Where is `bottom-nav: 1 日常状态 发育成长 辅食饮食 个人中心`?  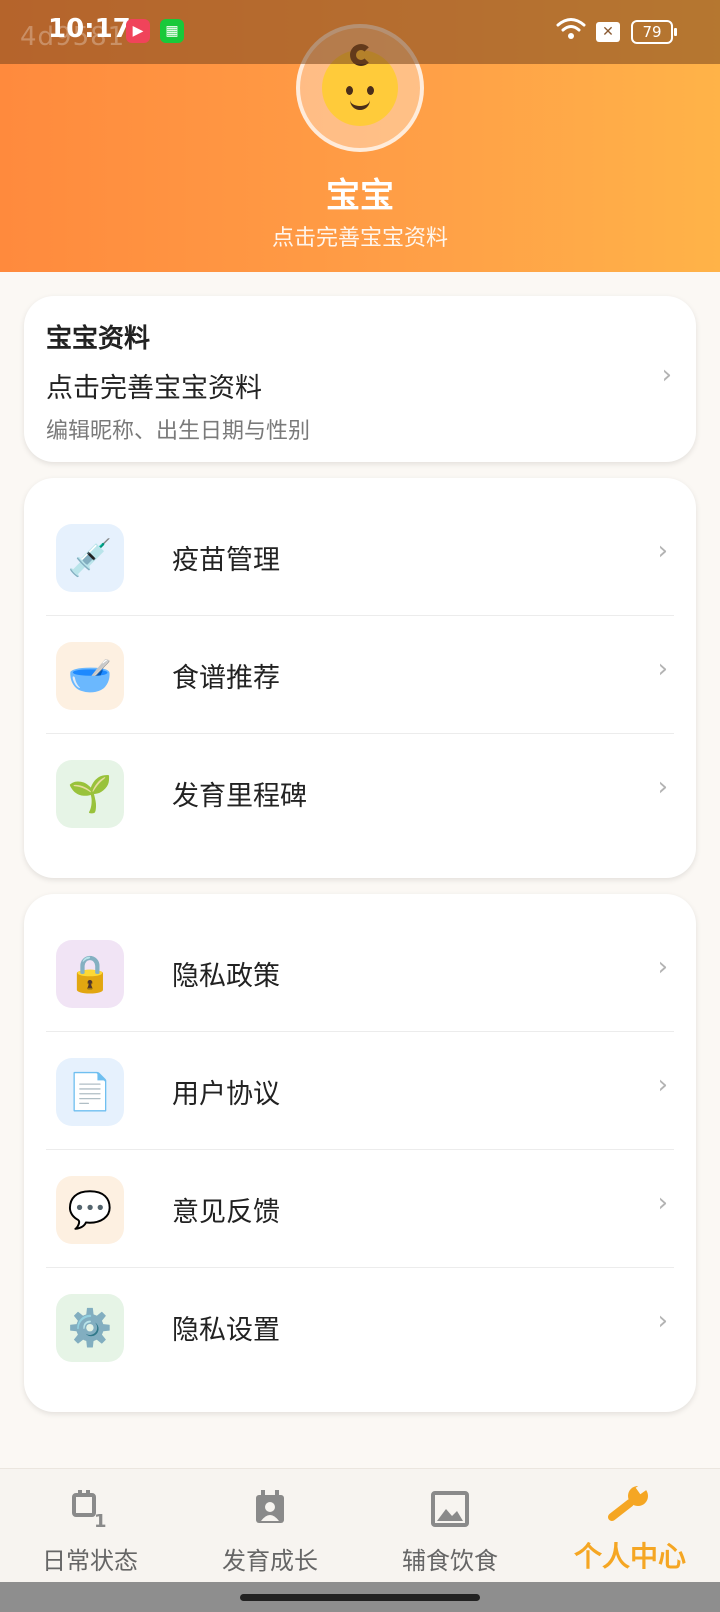 bottom-nav: 1 日常状态 发育成长 辅食饮食 个人中心 is located at coordinates (360, 1525).